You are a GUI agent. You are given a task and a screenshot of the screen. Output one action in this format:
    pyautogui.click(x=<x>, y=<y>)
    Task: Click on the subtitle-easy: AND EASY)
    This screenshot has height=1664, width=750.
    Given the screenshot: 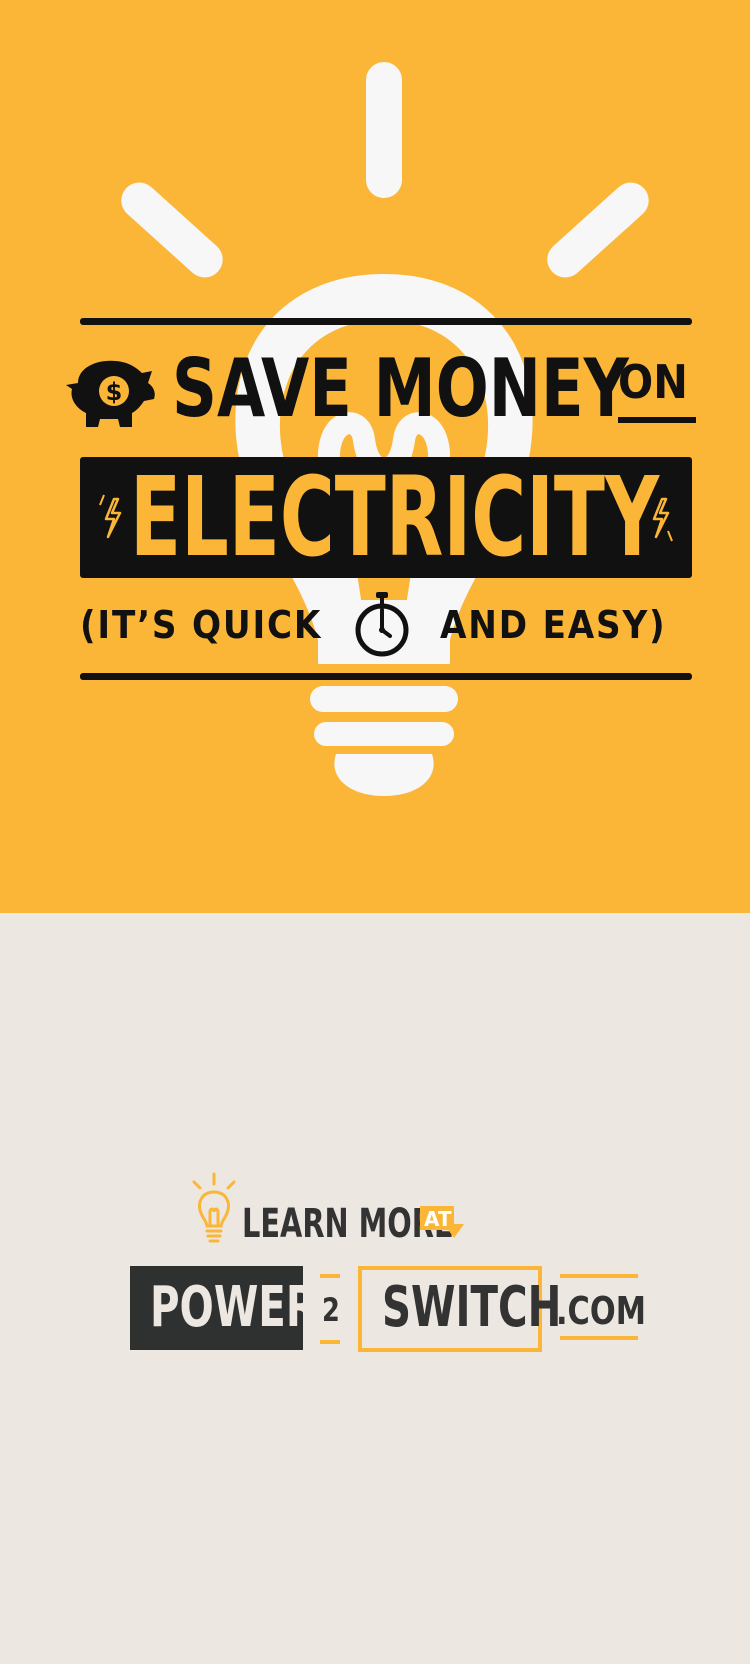 What is the action you would take?
    pyautogui.click(x=553, y=625)
    